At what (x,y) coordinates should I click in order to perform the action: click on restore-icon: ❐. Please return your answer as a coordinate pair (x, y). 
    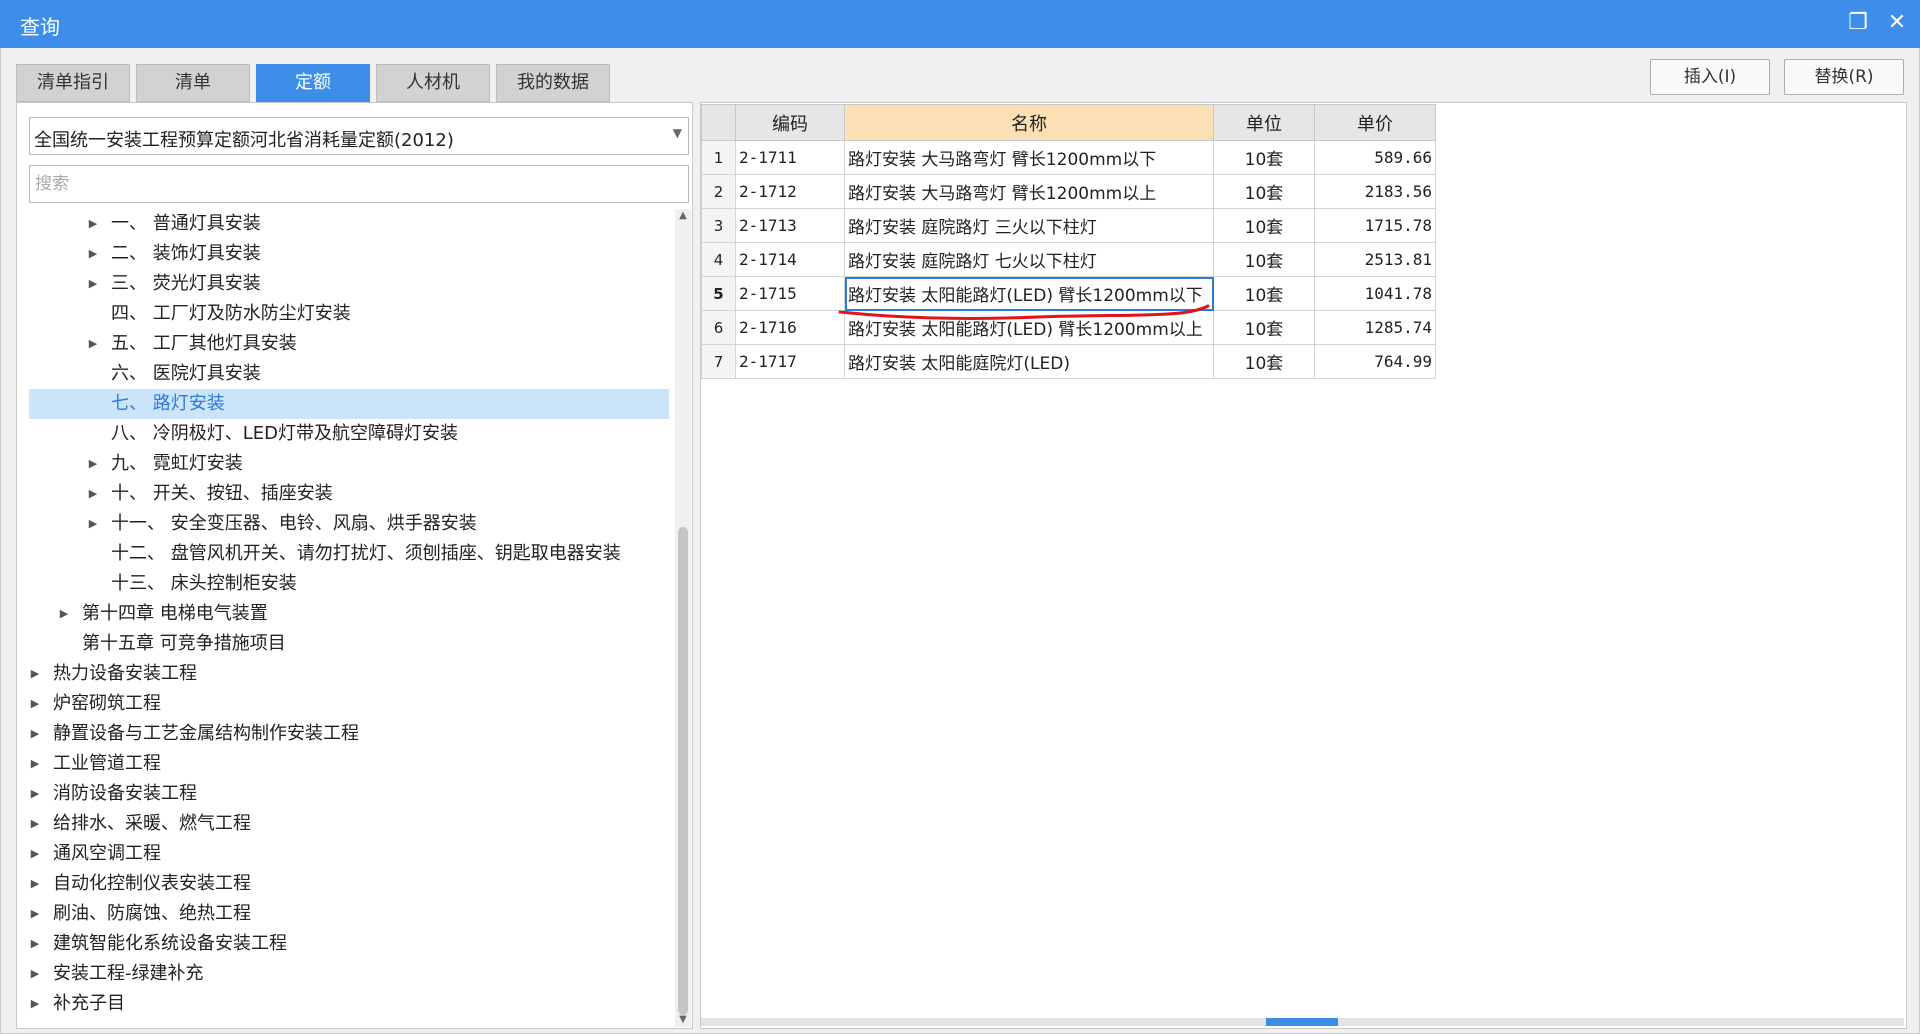
    Looking at the image, I should click on (1858, 23).